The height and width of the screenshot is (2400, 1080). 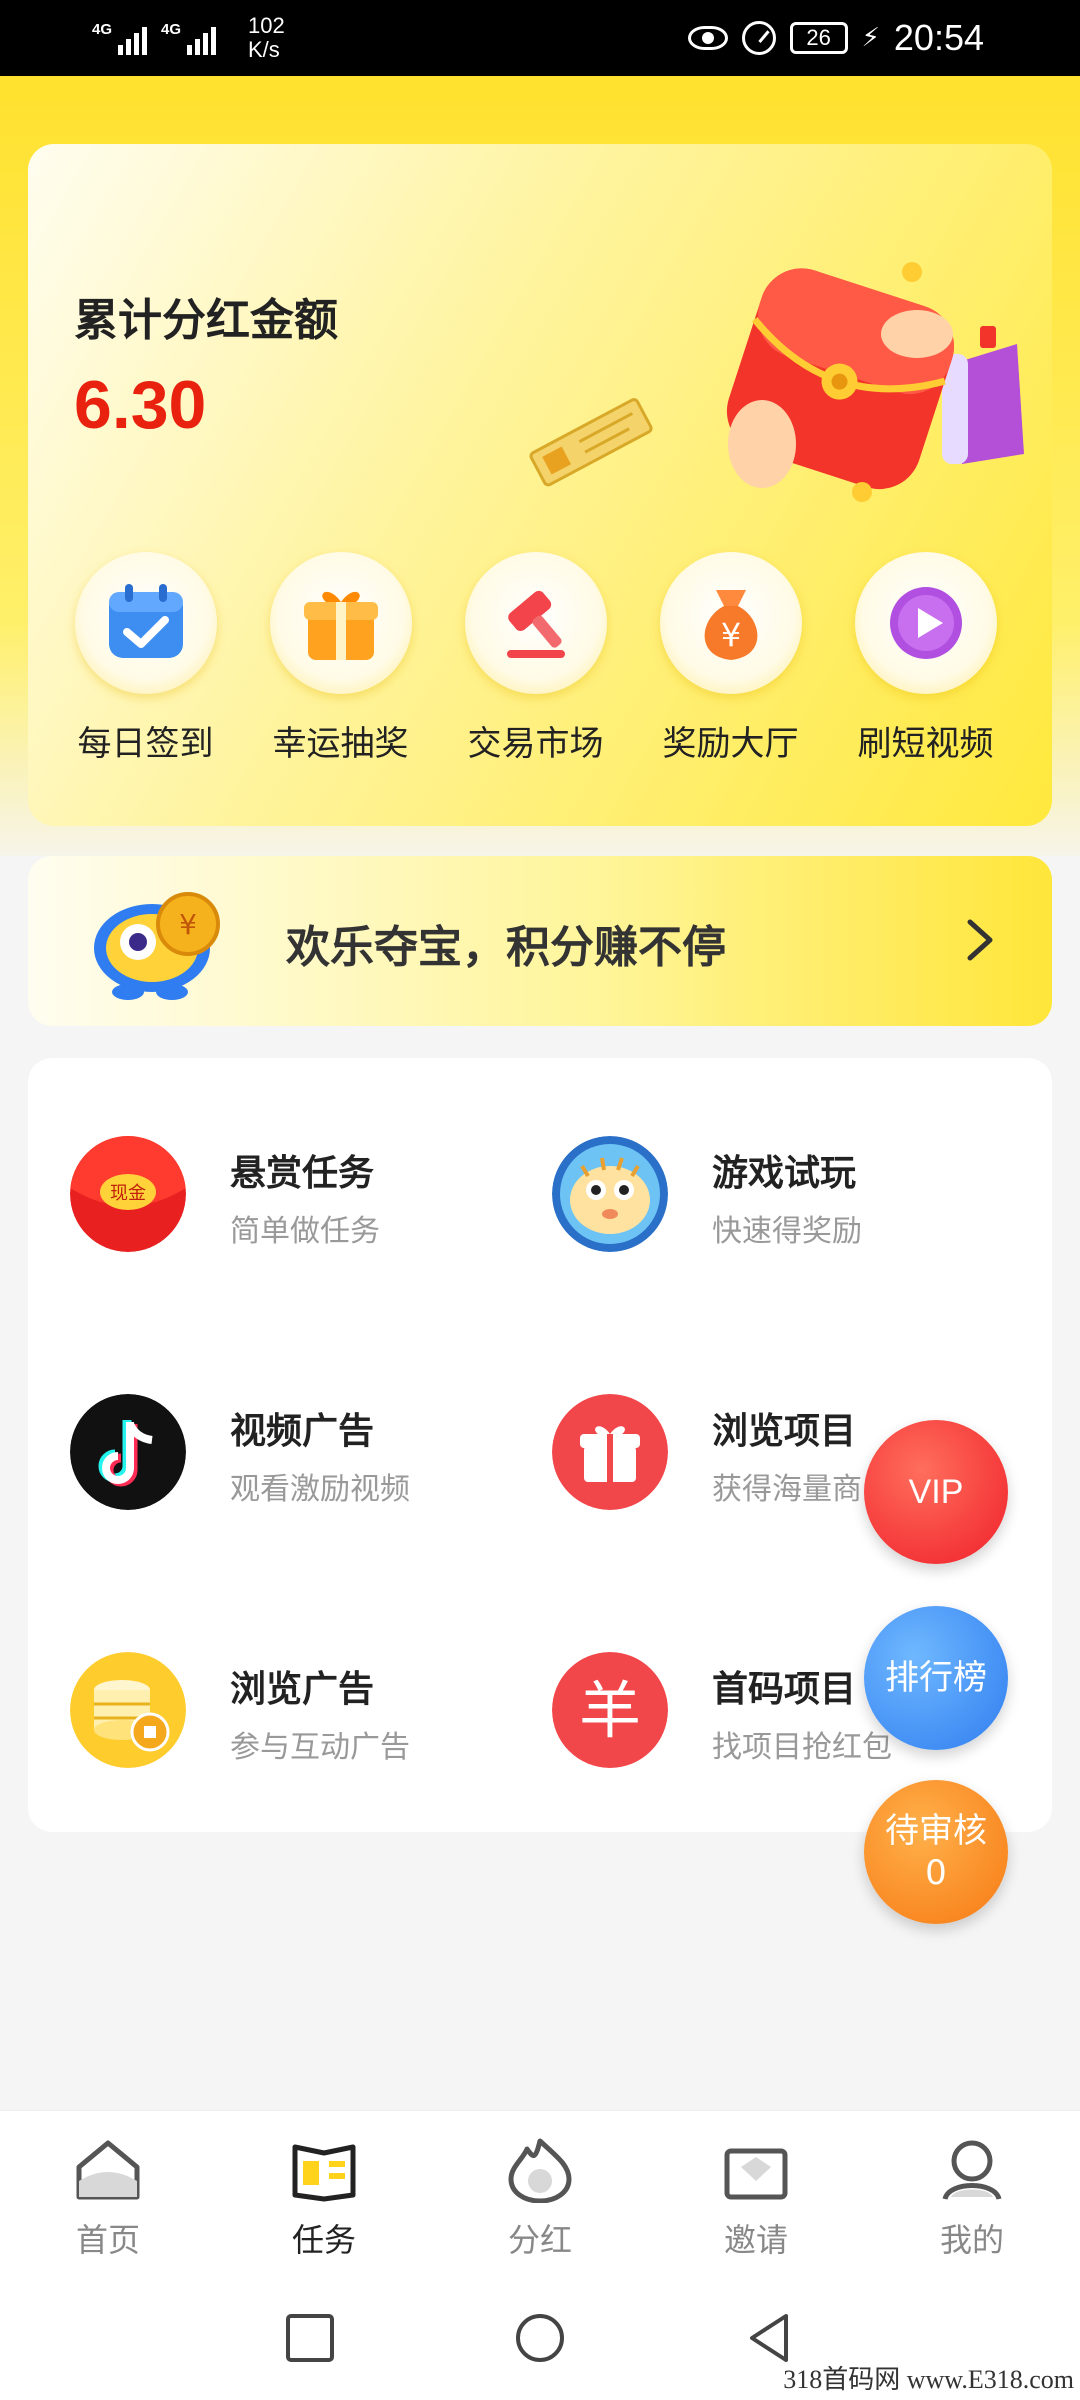 I want to click on red-envelope-icon: 现金, so click(x=128, y=1194).